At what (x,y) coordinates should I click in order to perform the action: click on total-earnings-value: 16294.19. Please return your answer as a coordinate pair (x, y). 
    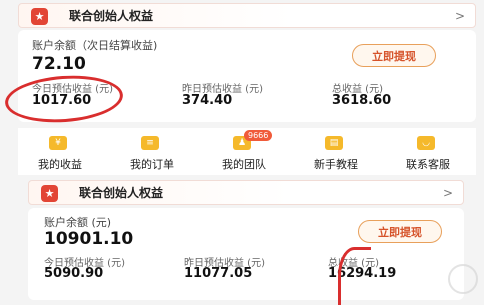
    Looking at the image, I should click on (362, 273).